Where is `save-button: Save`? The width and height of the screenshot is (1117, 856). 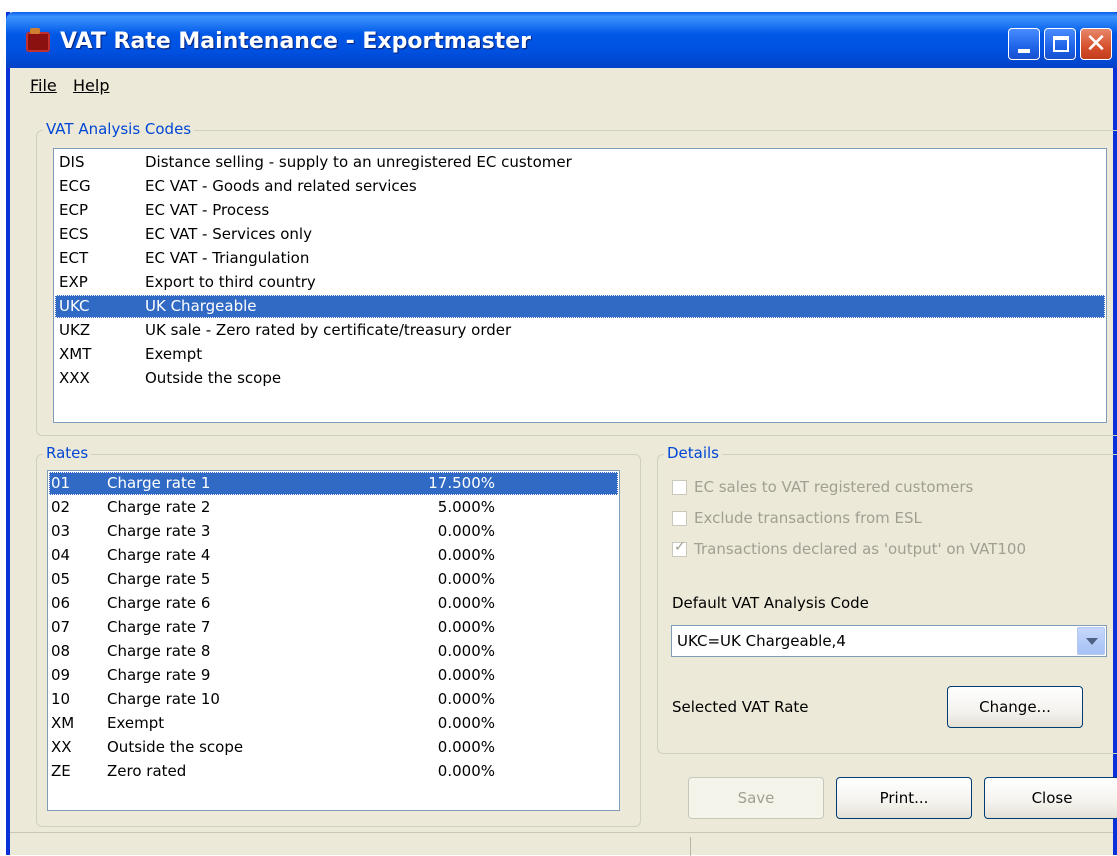
save-button: Save is located at coordinates (756, 798).